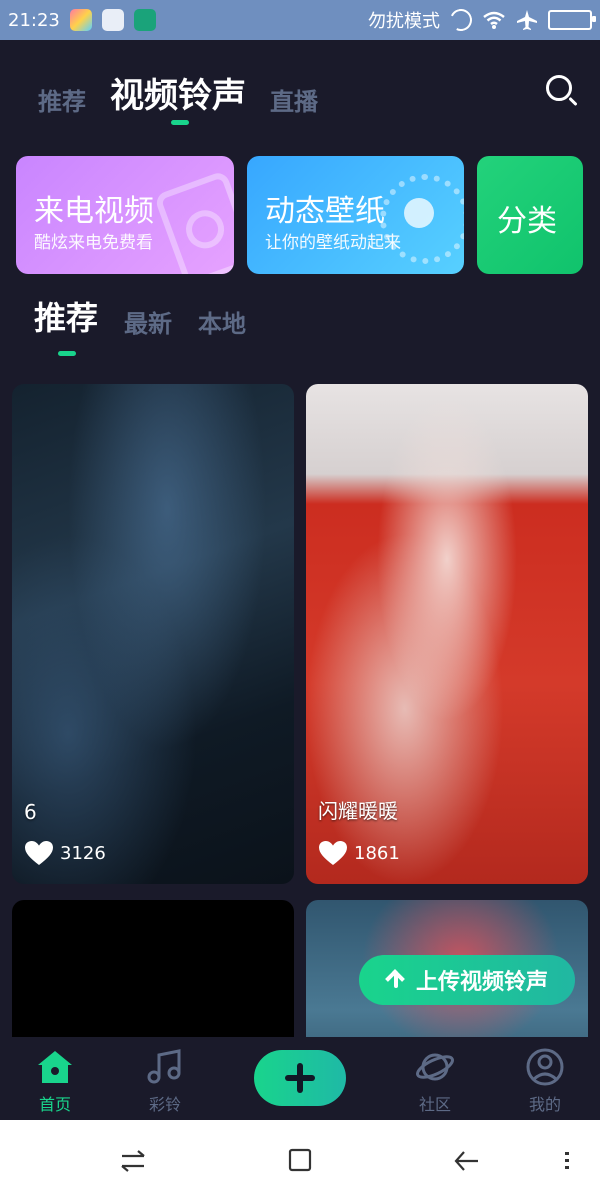  Describe the element at coordinates (527, 221) in the screenshot. I see `card-title: 分类` at that location.